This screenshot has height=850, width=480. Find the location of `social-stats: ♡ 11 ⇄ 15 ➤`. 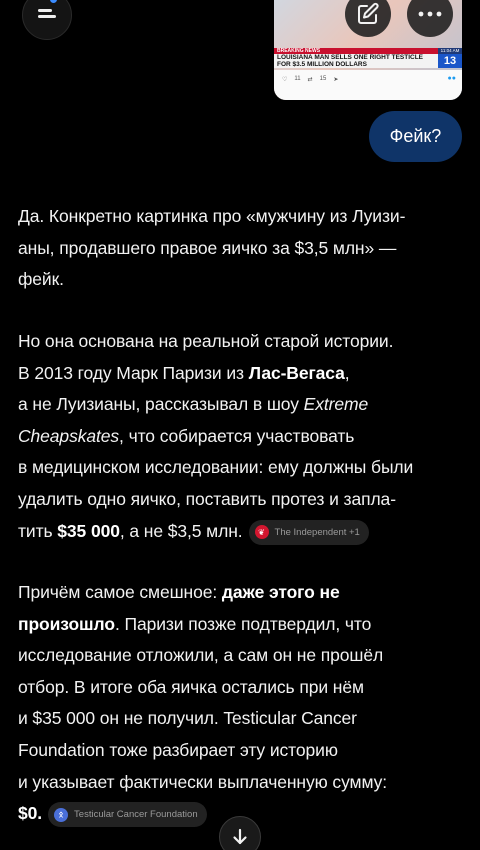

social-stats: ♡ 11 ⇄ 15 ➤ is located at coordinates (310, 79).